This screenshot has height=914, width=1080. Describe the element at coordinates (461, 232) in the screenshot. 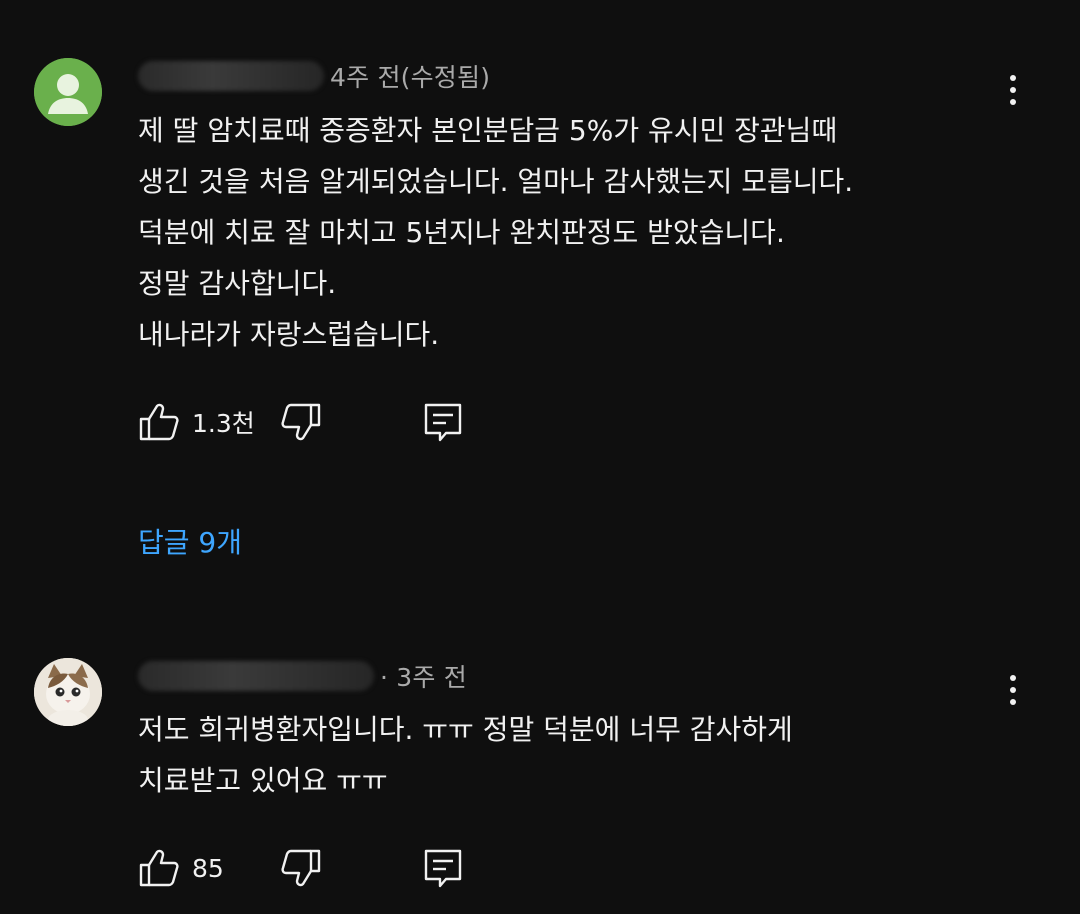

I see `comment-line: 덕분에 치료 잘 마치고 5년지나 완치판정도 받았습니다.` at that location.